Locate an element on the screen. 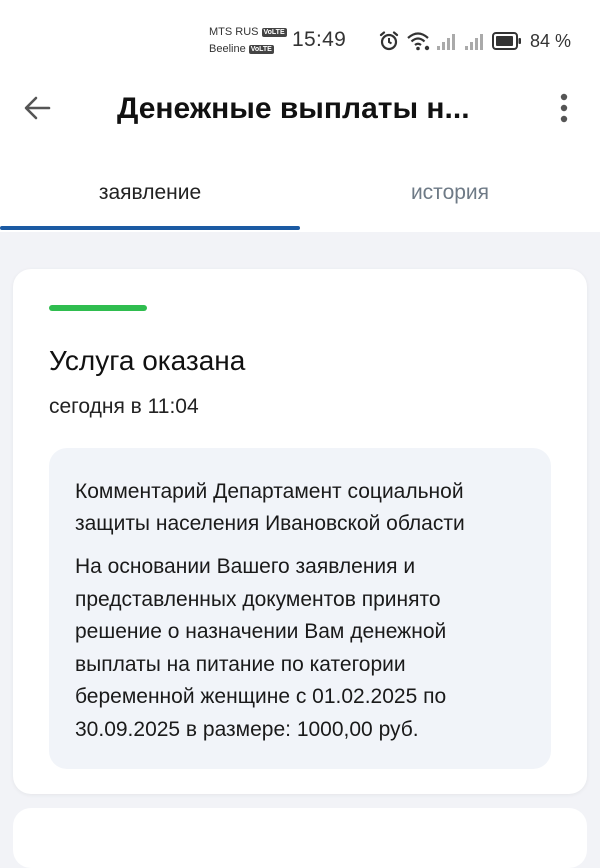 The image size is (600, 868). alarm-icon is located at coordinates (389, 41).